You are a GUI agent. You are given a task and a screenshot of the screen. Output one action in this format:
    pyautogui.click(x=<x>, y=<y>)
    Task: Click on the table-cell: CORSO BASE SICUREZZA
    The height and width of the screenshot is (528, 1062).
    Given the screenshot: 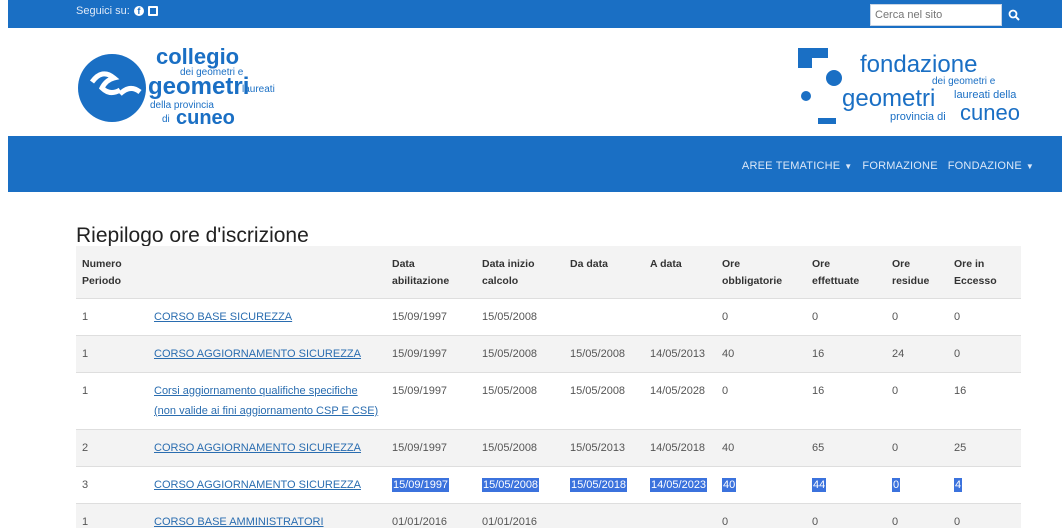 What is the action you would take?
    pyautogui.click(x=267, y=317)
    